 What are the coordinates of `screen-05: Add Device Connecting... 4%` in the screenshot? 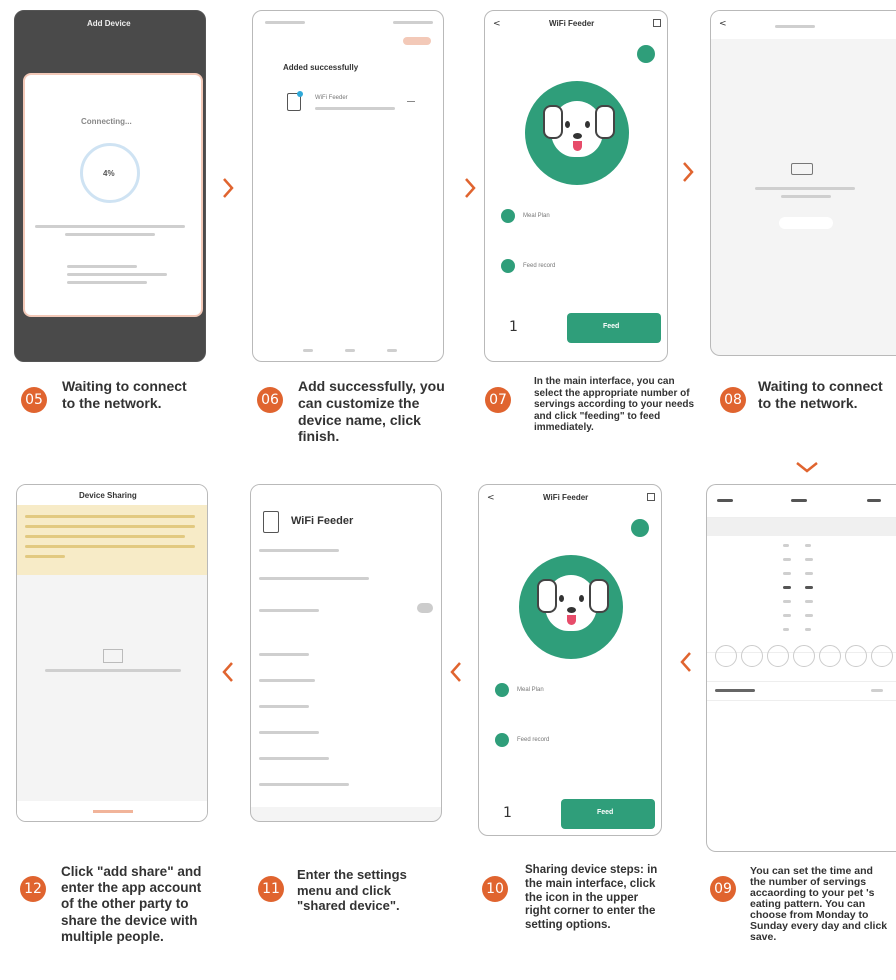 It's located at (110, 186).